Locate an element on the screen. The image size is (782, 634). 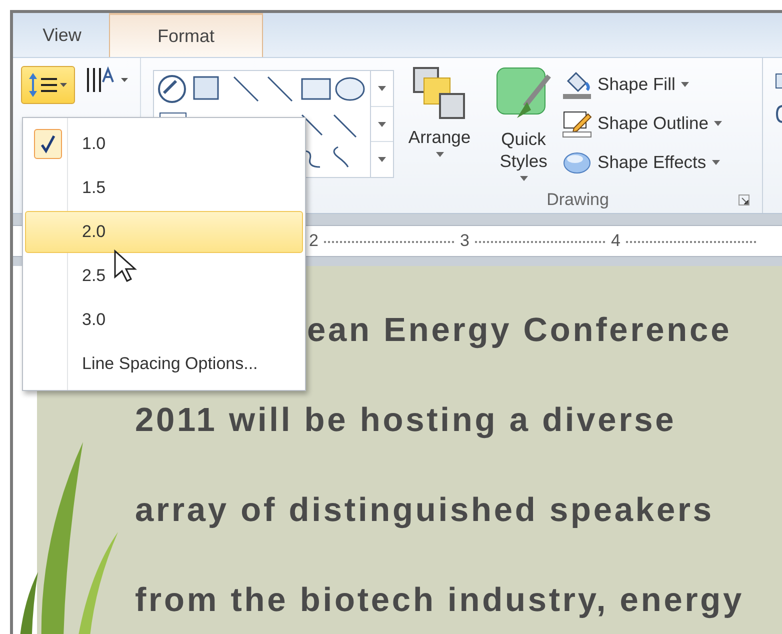
ribbon-tab: View is located at coordinates (62, 35).